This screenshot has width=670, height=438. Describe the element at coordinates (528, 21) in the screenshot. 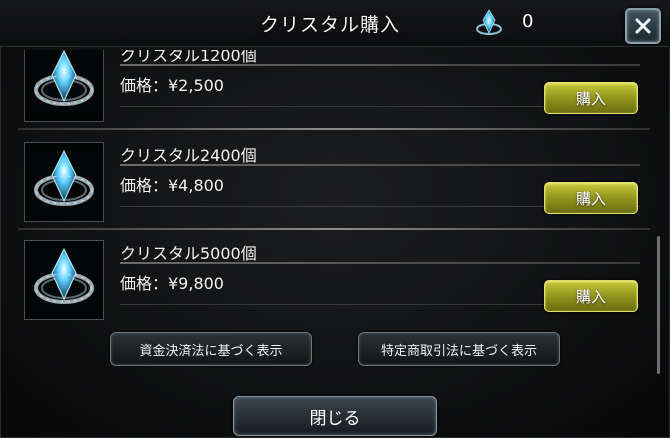

I see `crystal-count: 0` at that location.